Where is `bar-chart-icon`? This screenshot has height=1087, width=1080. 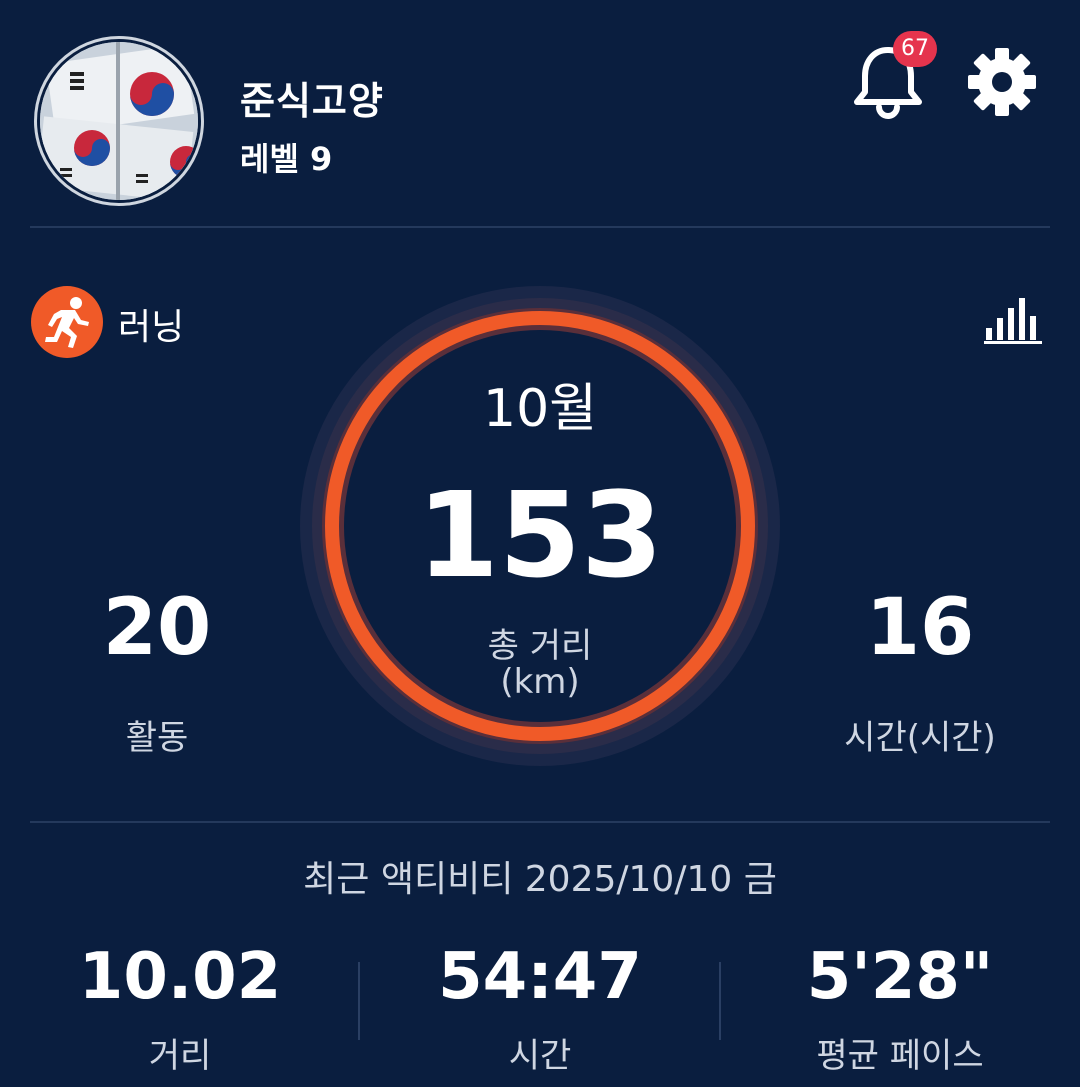
bar-chart-icon is located at coordinates (1013, 321).